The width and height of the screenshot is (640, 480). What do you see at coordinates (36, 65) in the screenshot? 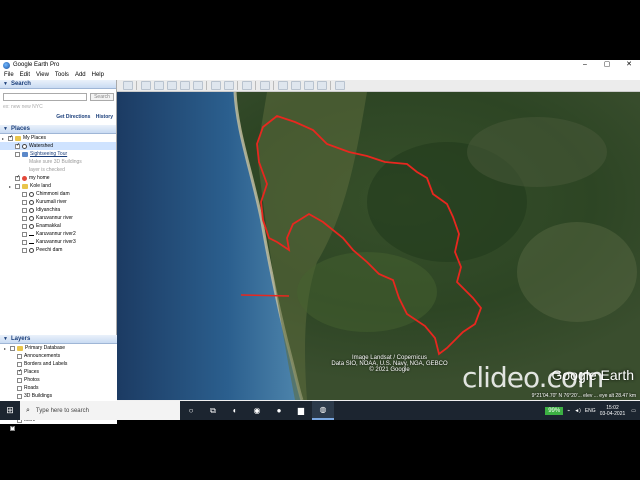
I see `window-title: Google Earth Pro` at bounding box center [36, 65].